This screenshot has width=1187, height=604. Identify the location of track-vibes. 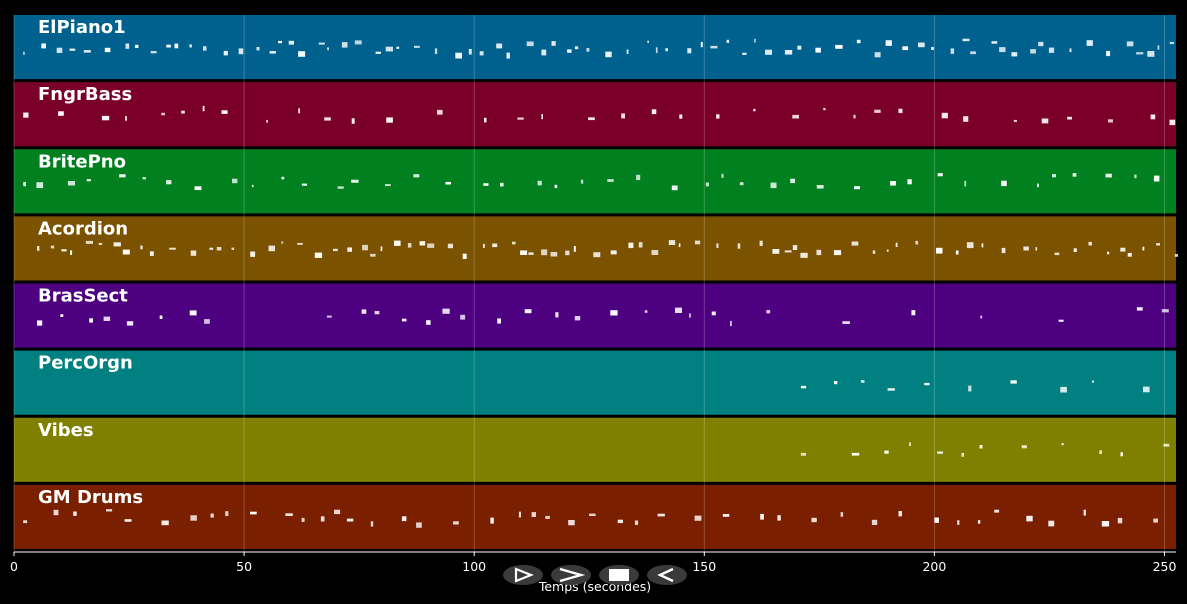
(595, 449).